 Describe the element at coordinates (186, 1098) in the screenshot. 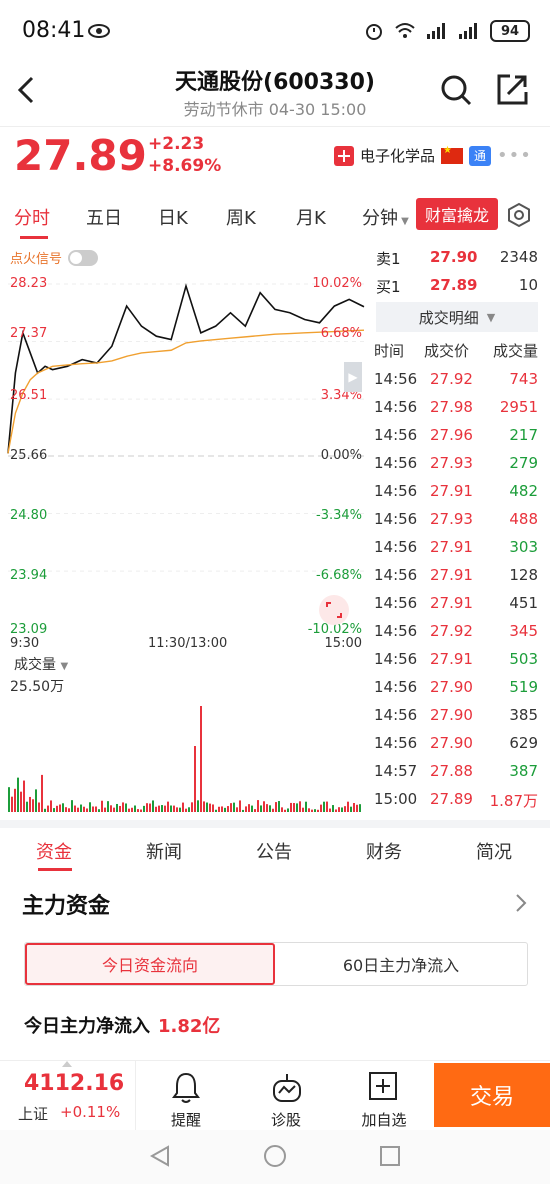

I see `remind-button: 提醒` at that location.